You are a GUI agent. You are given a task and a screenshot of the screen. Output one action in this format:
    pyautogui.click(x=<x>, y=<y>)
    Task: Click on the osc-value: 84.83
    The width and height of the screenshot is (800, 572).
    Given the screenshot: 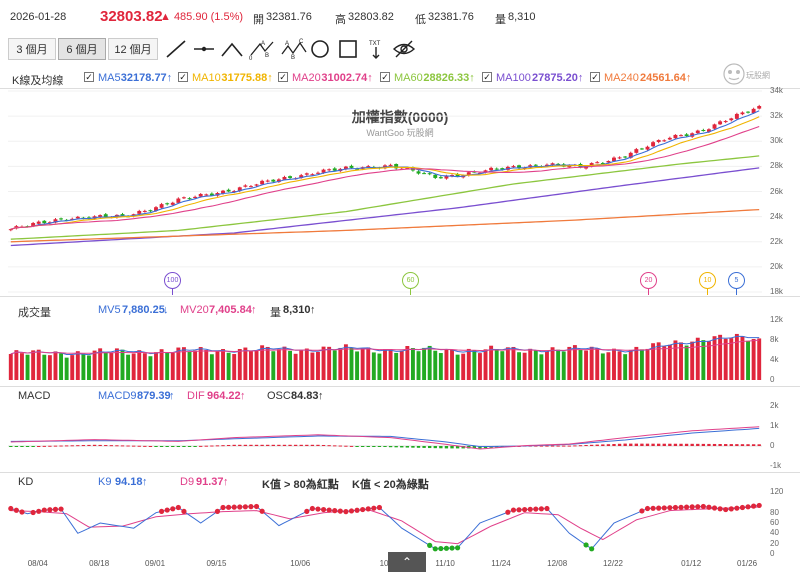 What is the action you would take?
    pyautogui.click(x=305, y=396)
    